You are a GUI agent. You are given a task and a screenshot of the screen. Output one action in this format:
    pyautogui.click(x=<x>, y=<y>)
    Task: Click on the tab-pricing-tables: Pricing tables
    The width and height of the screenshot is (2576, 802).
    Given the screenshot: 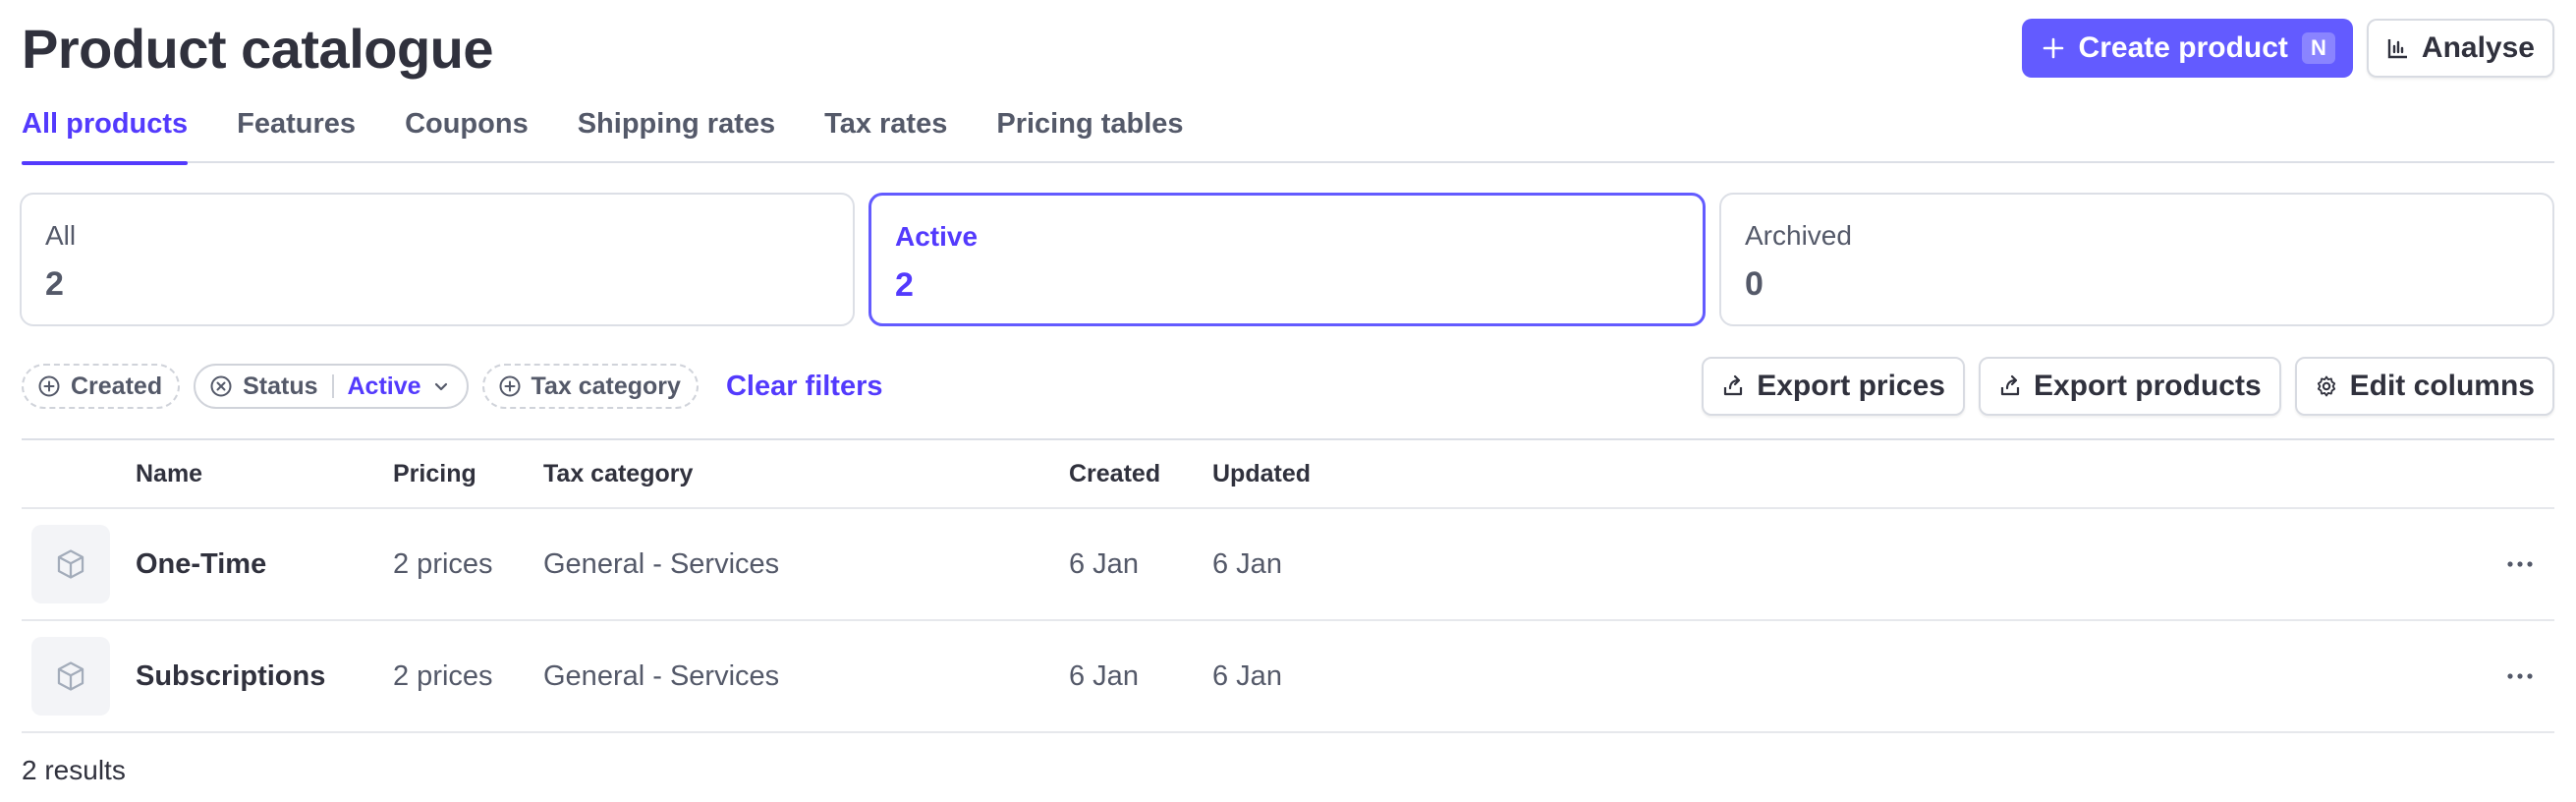 What is the action you would take?
    pyautogui.click(x=1089, y=133)
    